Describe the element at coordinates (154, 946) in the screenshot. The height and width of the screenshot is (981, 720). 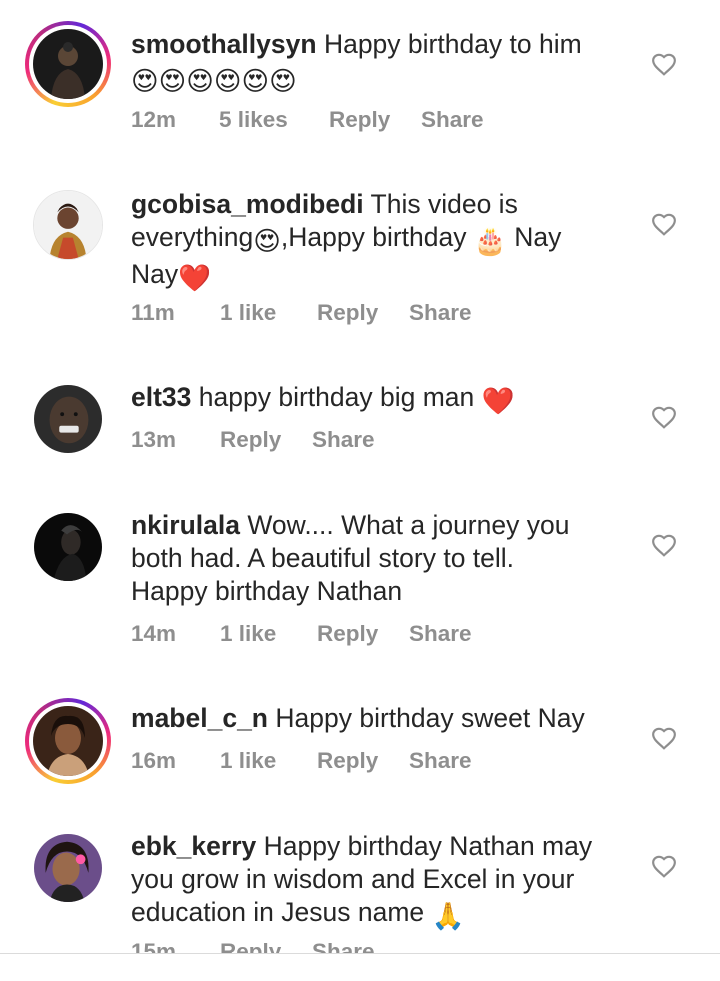
I see `comment-timestamp: 15m` at that location.